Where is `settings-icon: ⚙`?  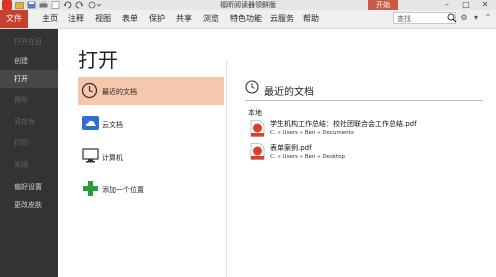
settings-icon: ⚙ is located at coordinates (464, 18).